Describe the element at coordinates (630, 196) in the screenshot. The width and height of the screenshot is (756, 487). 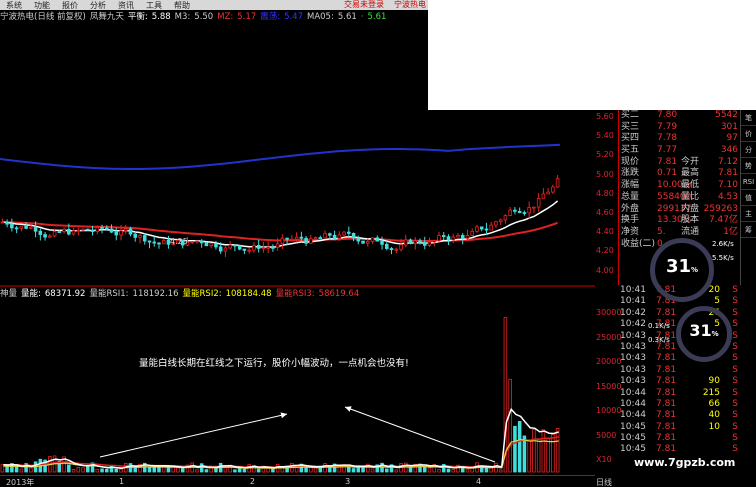
I see `quote-k: 总量` at that location.